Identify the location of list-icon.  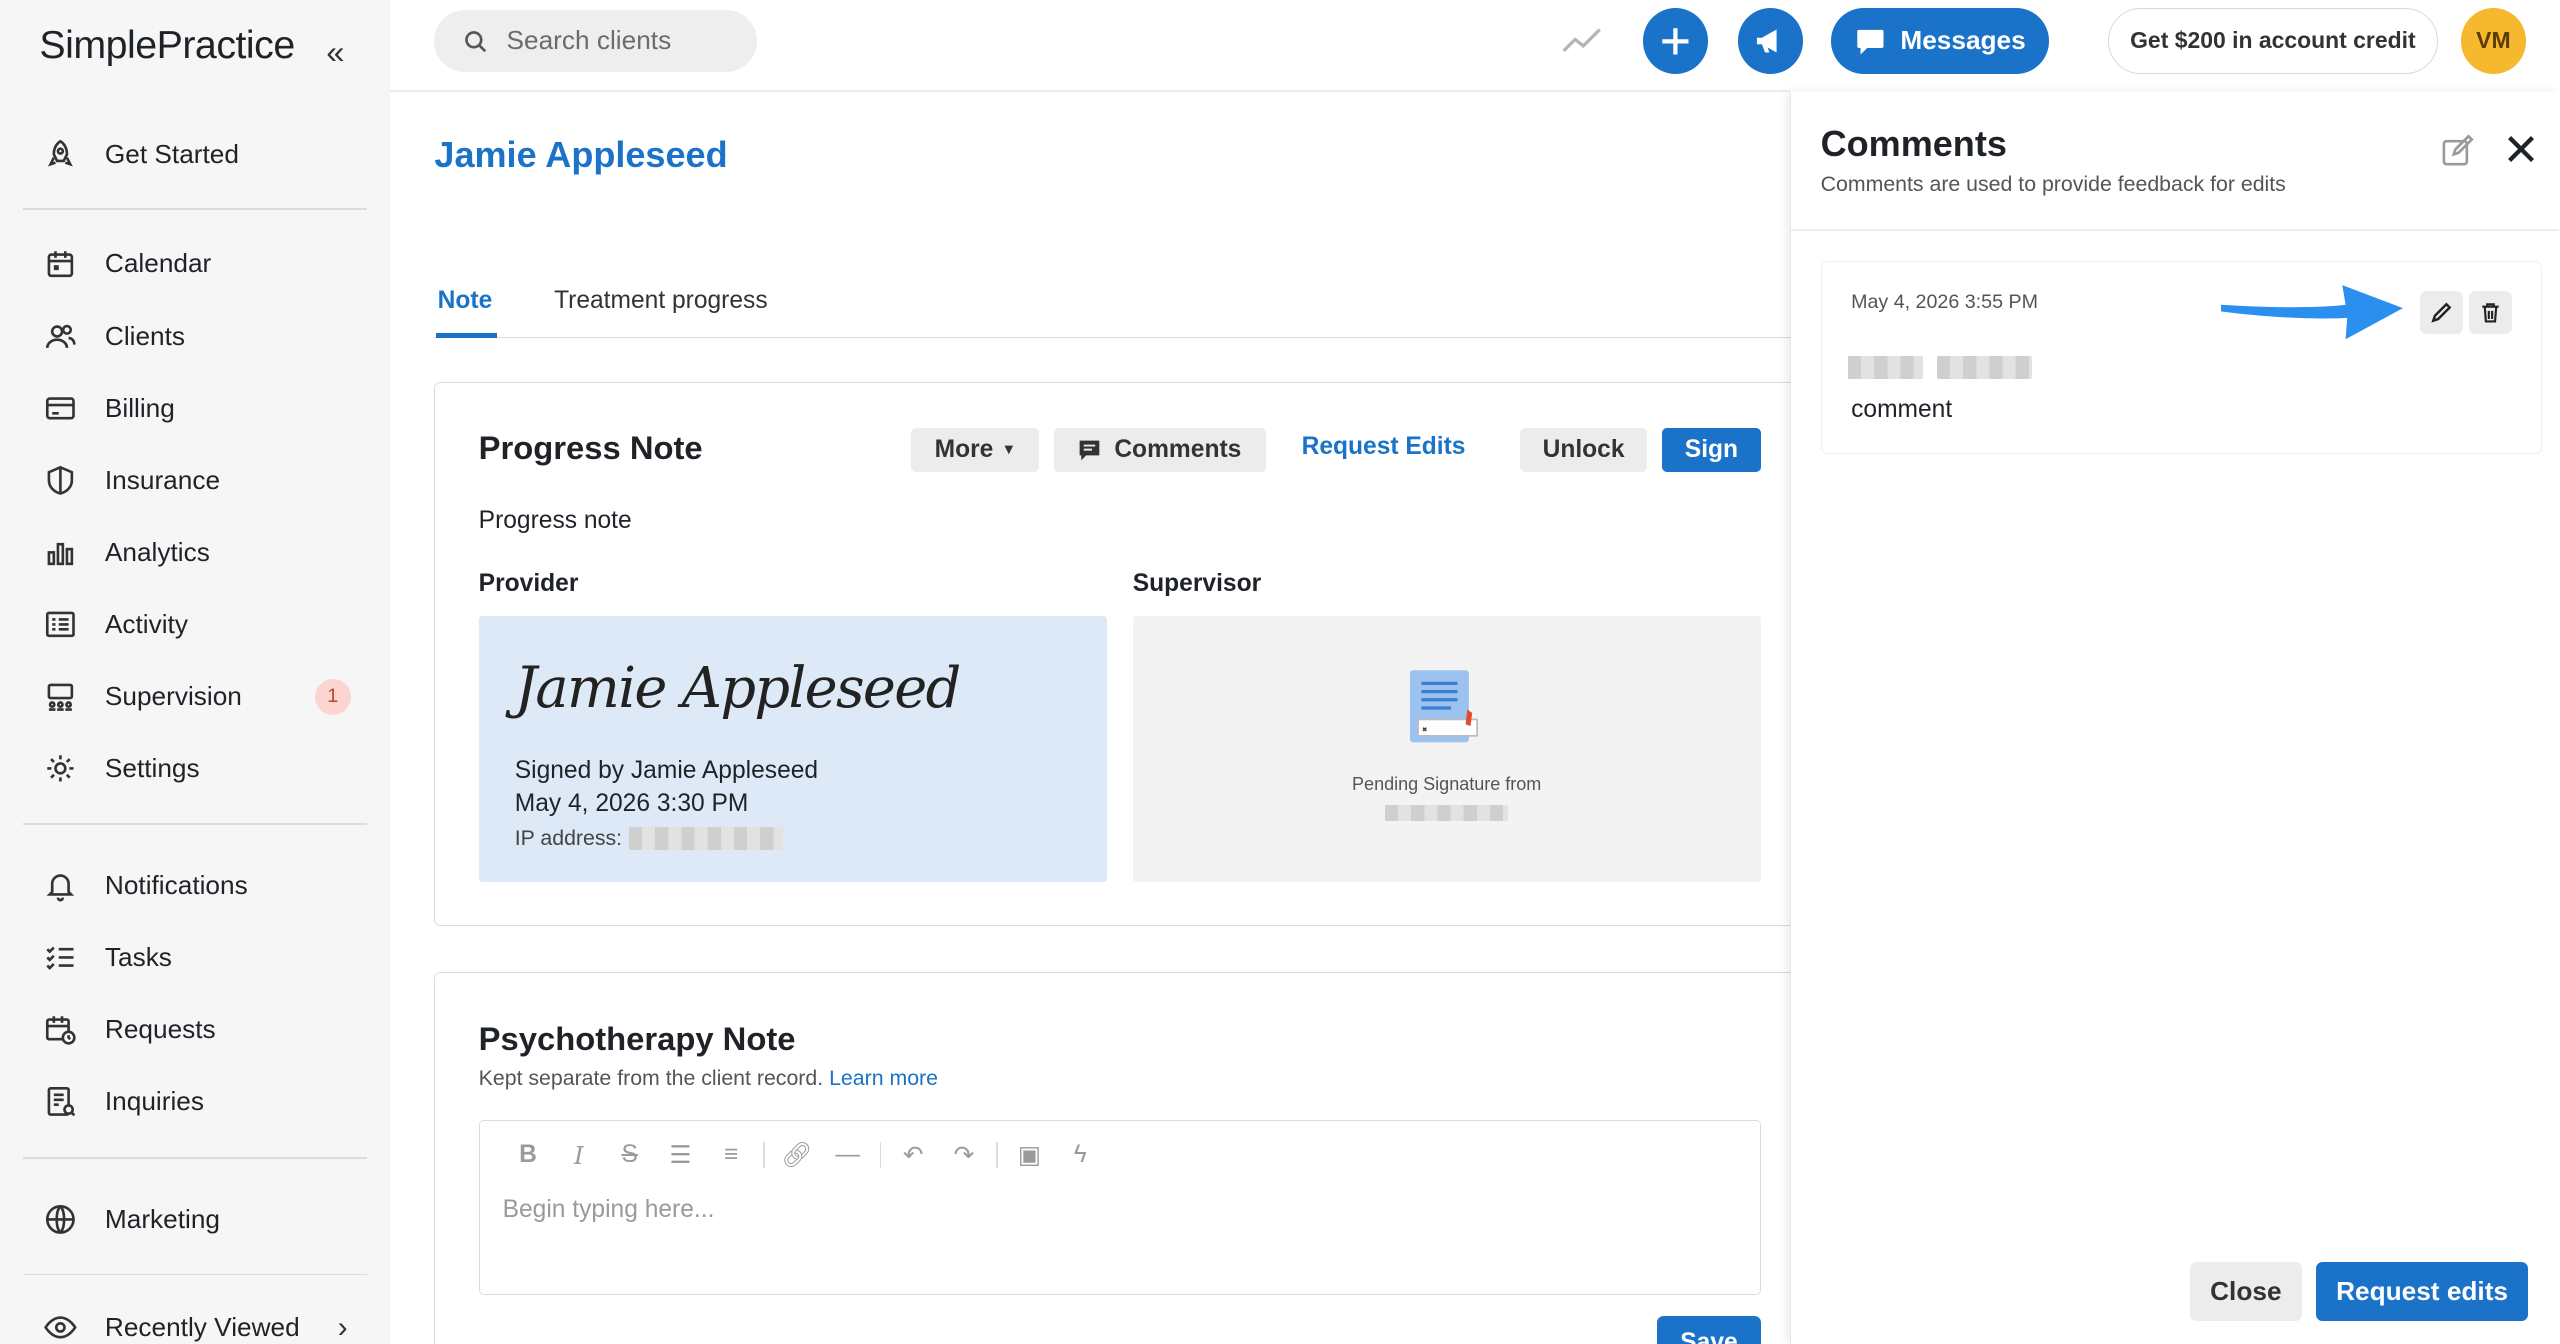
(61, 625).